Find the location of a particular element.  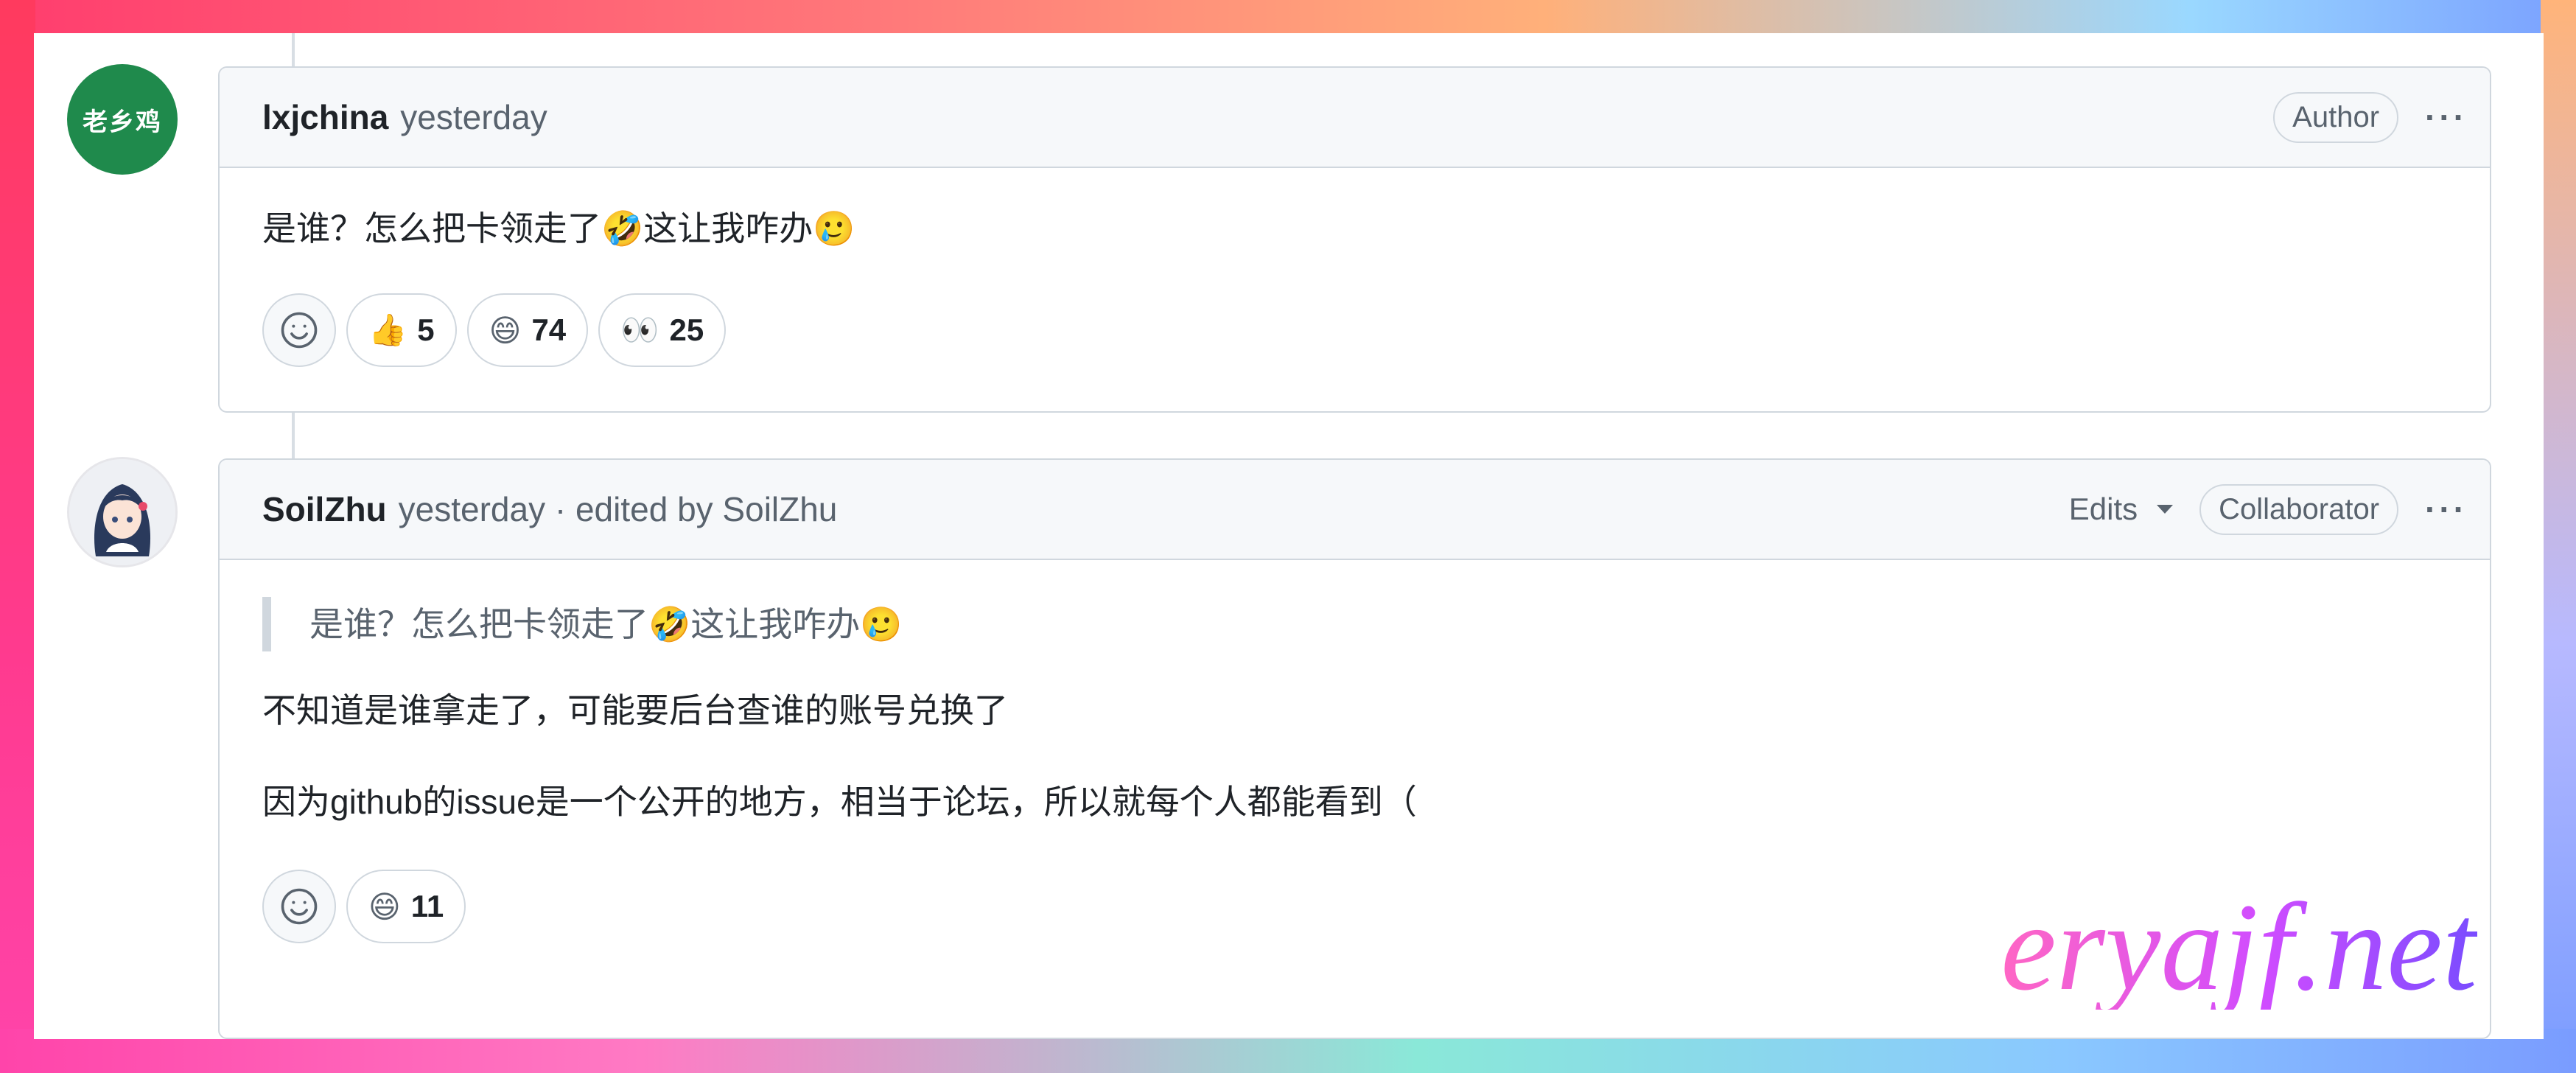

frame-left is located at coordinates (17, 536).